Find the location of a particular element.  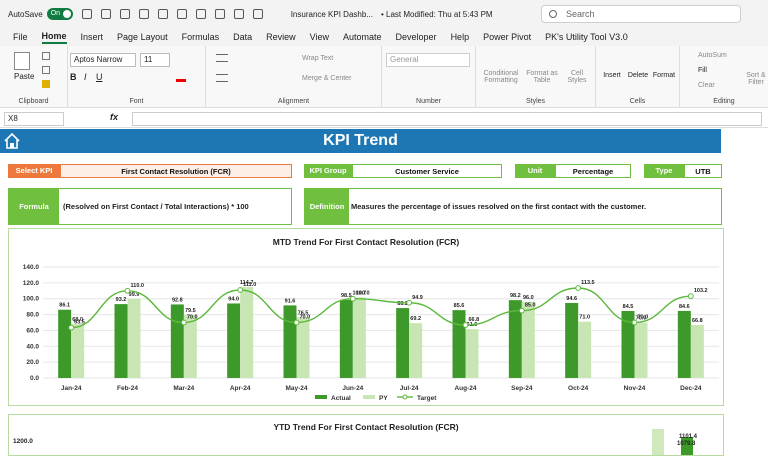

save-icon is located at coordinates (86, 14).